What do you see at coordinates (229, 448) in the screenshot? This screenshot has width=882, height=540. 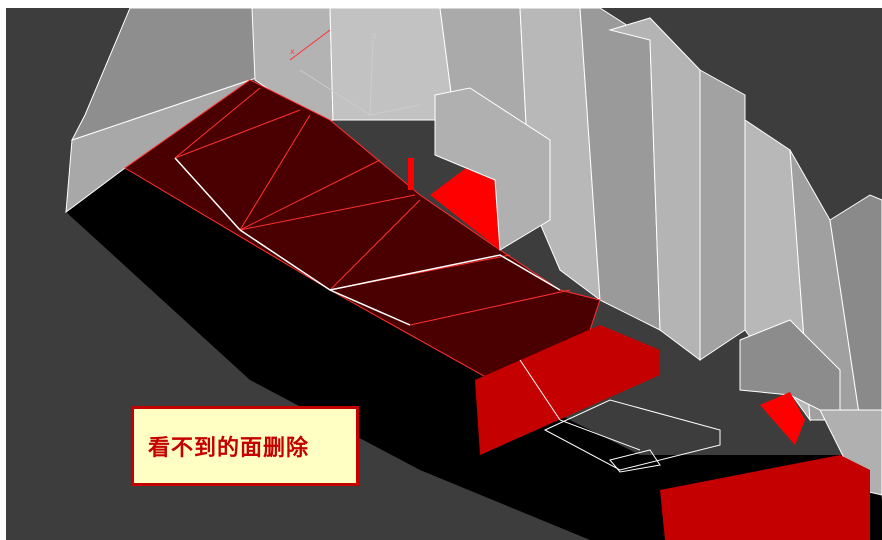 I see `annotation-text: 看不到的面删除` at bounding box center [229, 448].